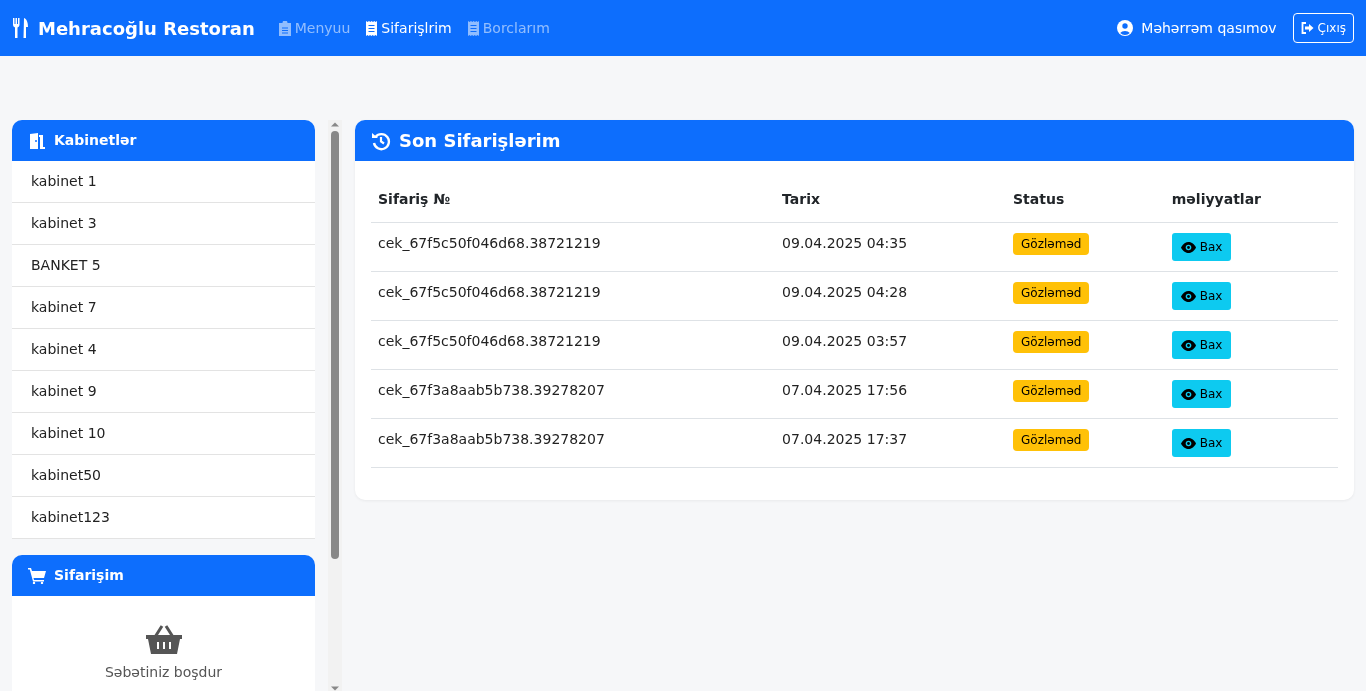 Image resolution: width=1366 pixels, height=691 pixels. I want to click on cabinet-item: kabinet 10, so click(163, 434).